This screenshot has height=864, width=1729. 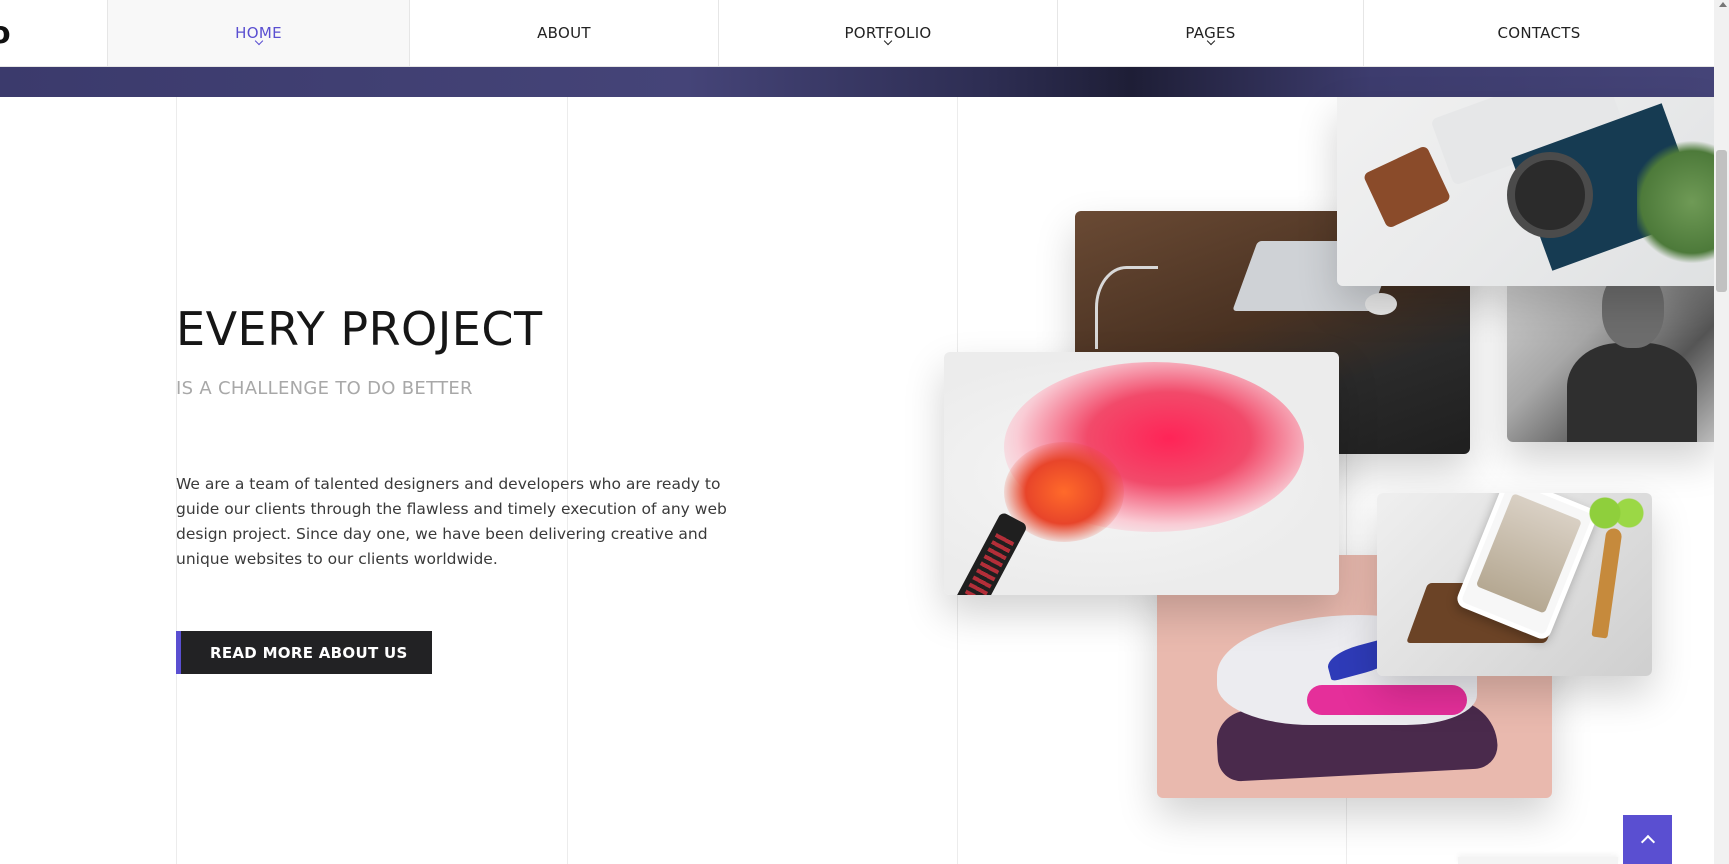 What do you see at coordinates (1723, 4) in the screenshot?
I see `scroll-up-arrow-icon` at bounding box center [1723, 4].